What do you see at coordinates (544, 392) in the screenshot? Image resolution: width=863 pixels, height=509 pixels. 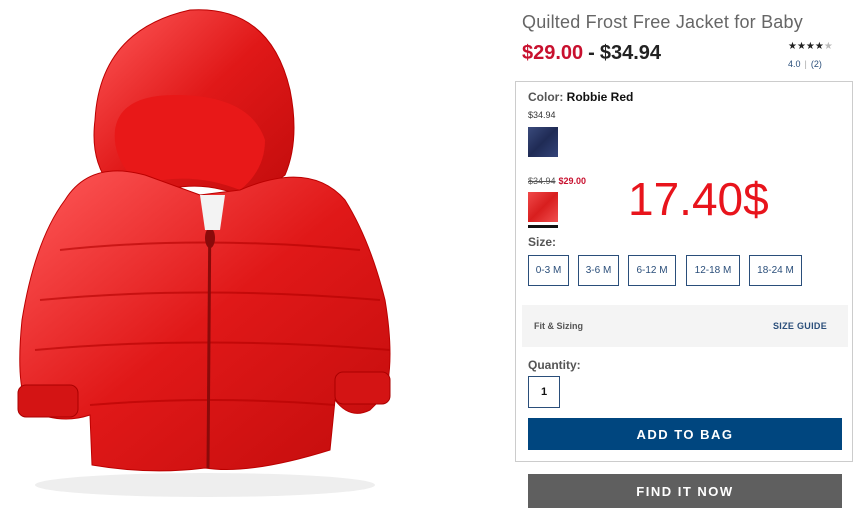 I see `quantity-input: 1` at bounding box center [544, 392].